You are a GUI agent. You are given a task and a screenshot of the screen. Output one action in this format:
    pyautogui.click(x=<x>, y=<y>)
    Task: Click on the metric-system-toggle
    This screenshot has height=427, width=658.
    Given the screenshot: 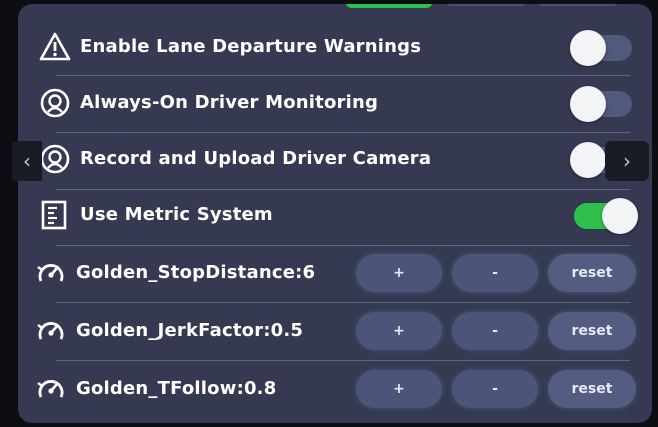 What is the action you would take?
    pyautogui.click(x=606, y=216)
    